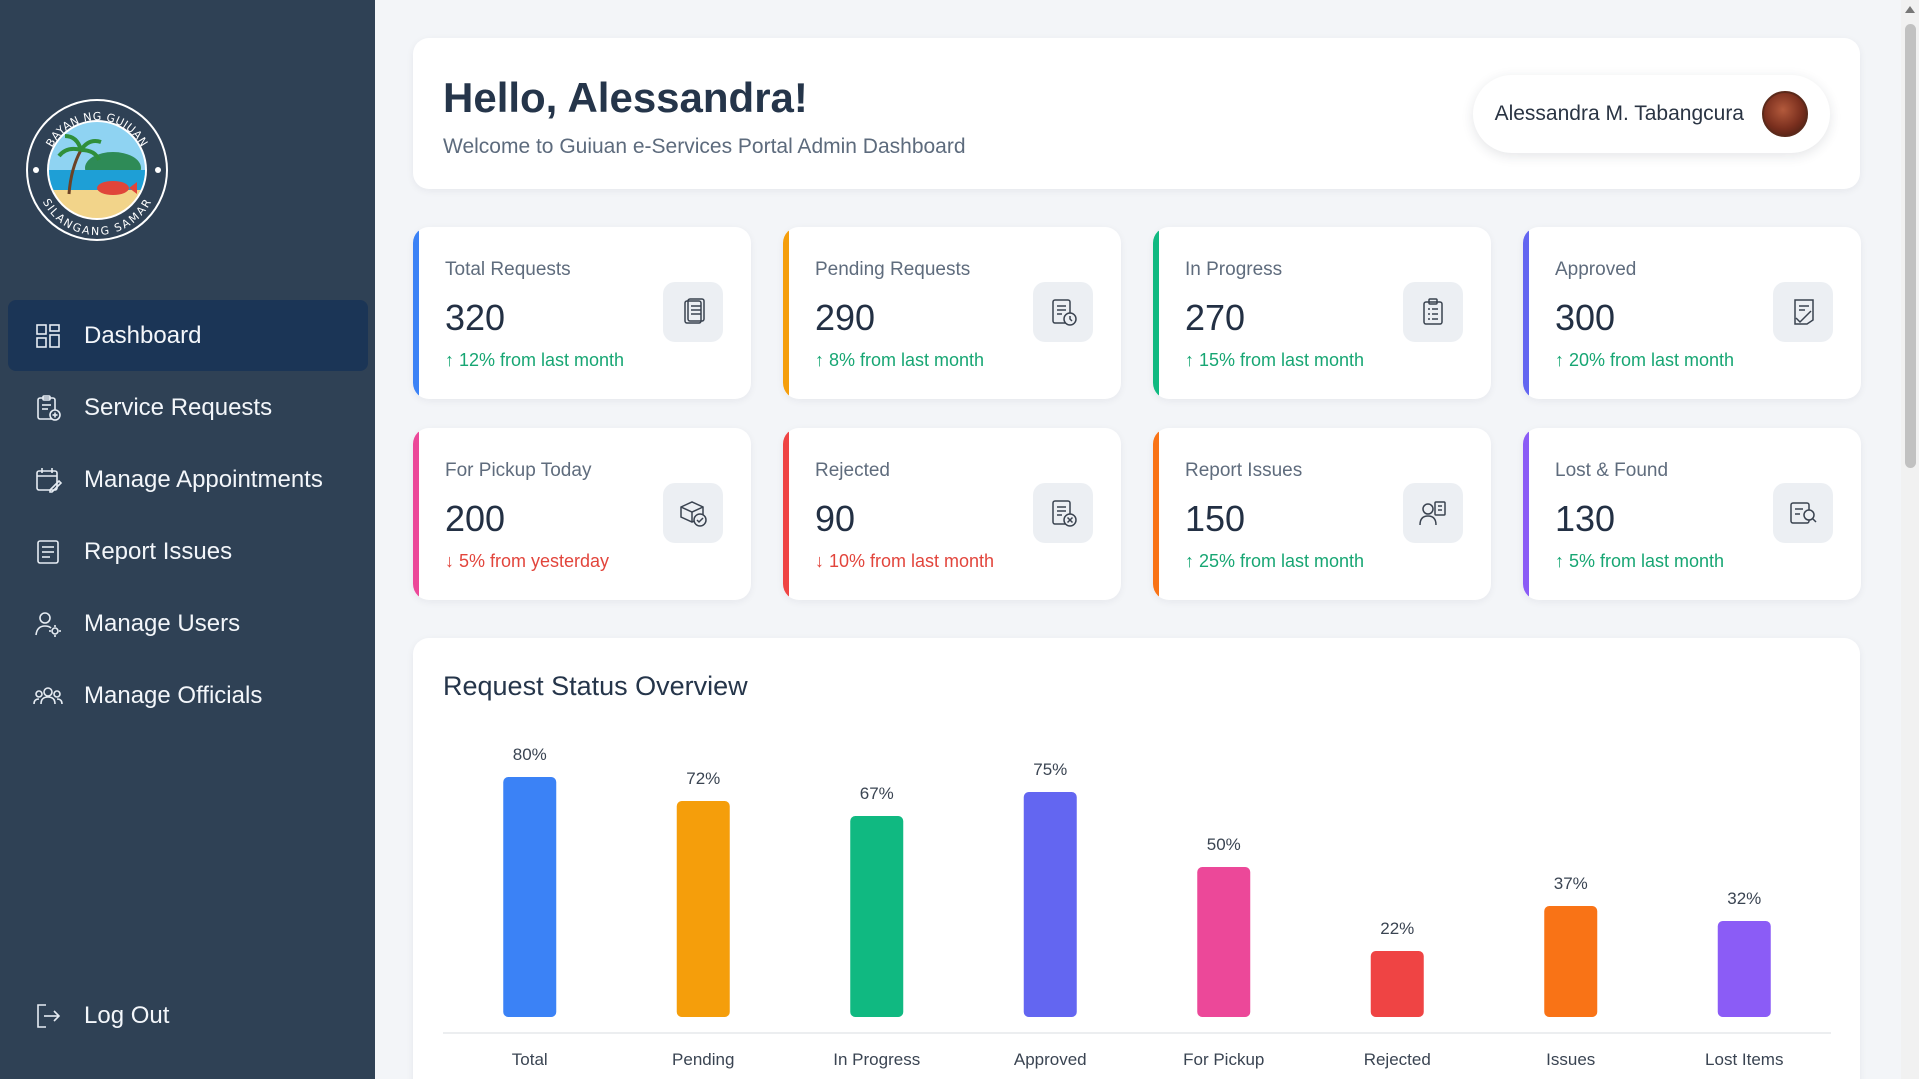 The height and width of the screenshot is (1079, 1919). I want to click on sidebar-item-manage-appointments: Manage Appointments, so click(188, 479).